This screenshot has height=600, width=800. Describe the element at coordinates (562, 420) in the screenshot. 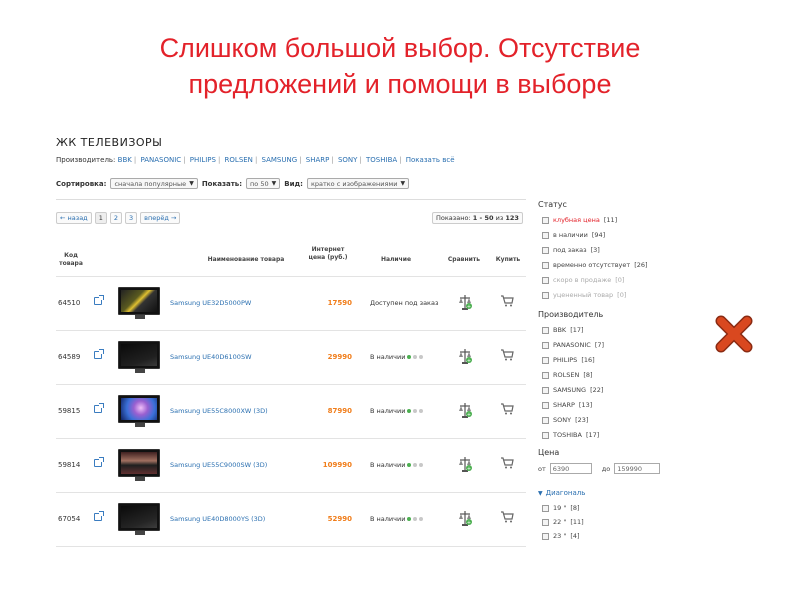

I see `filter-option-label: SONY` at that location.